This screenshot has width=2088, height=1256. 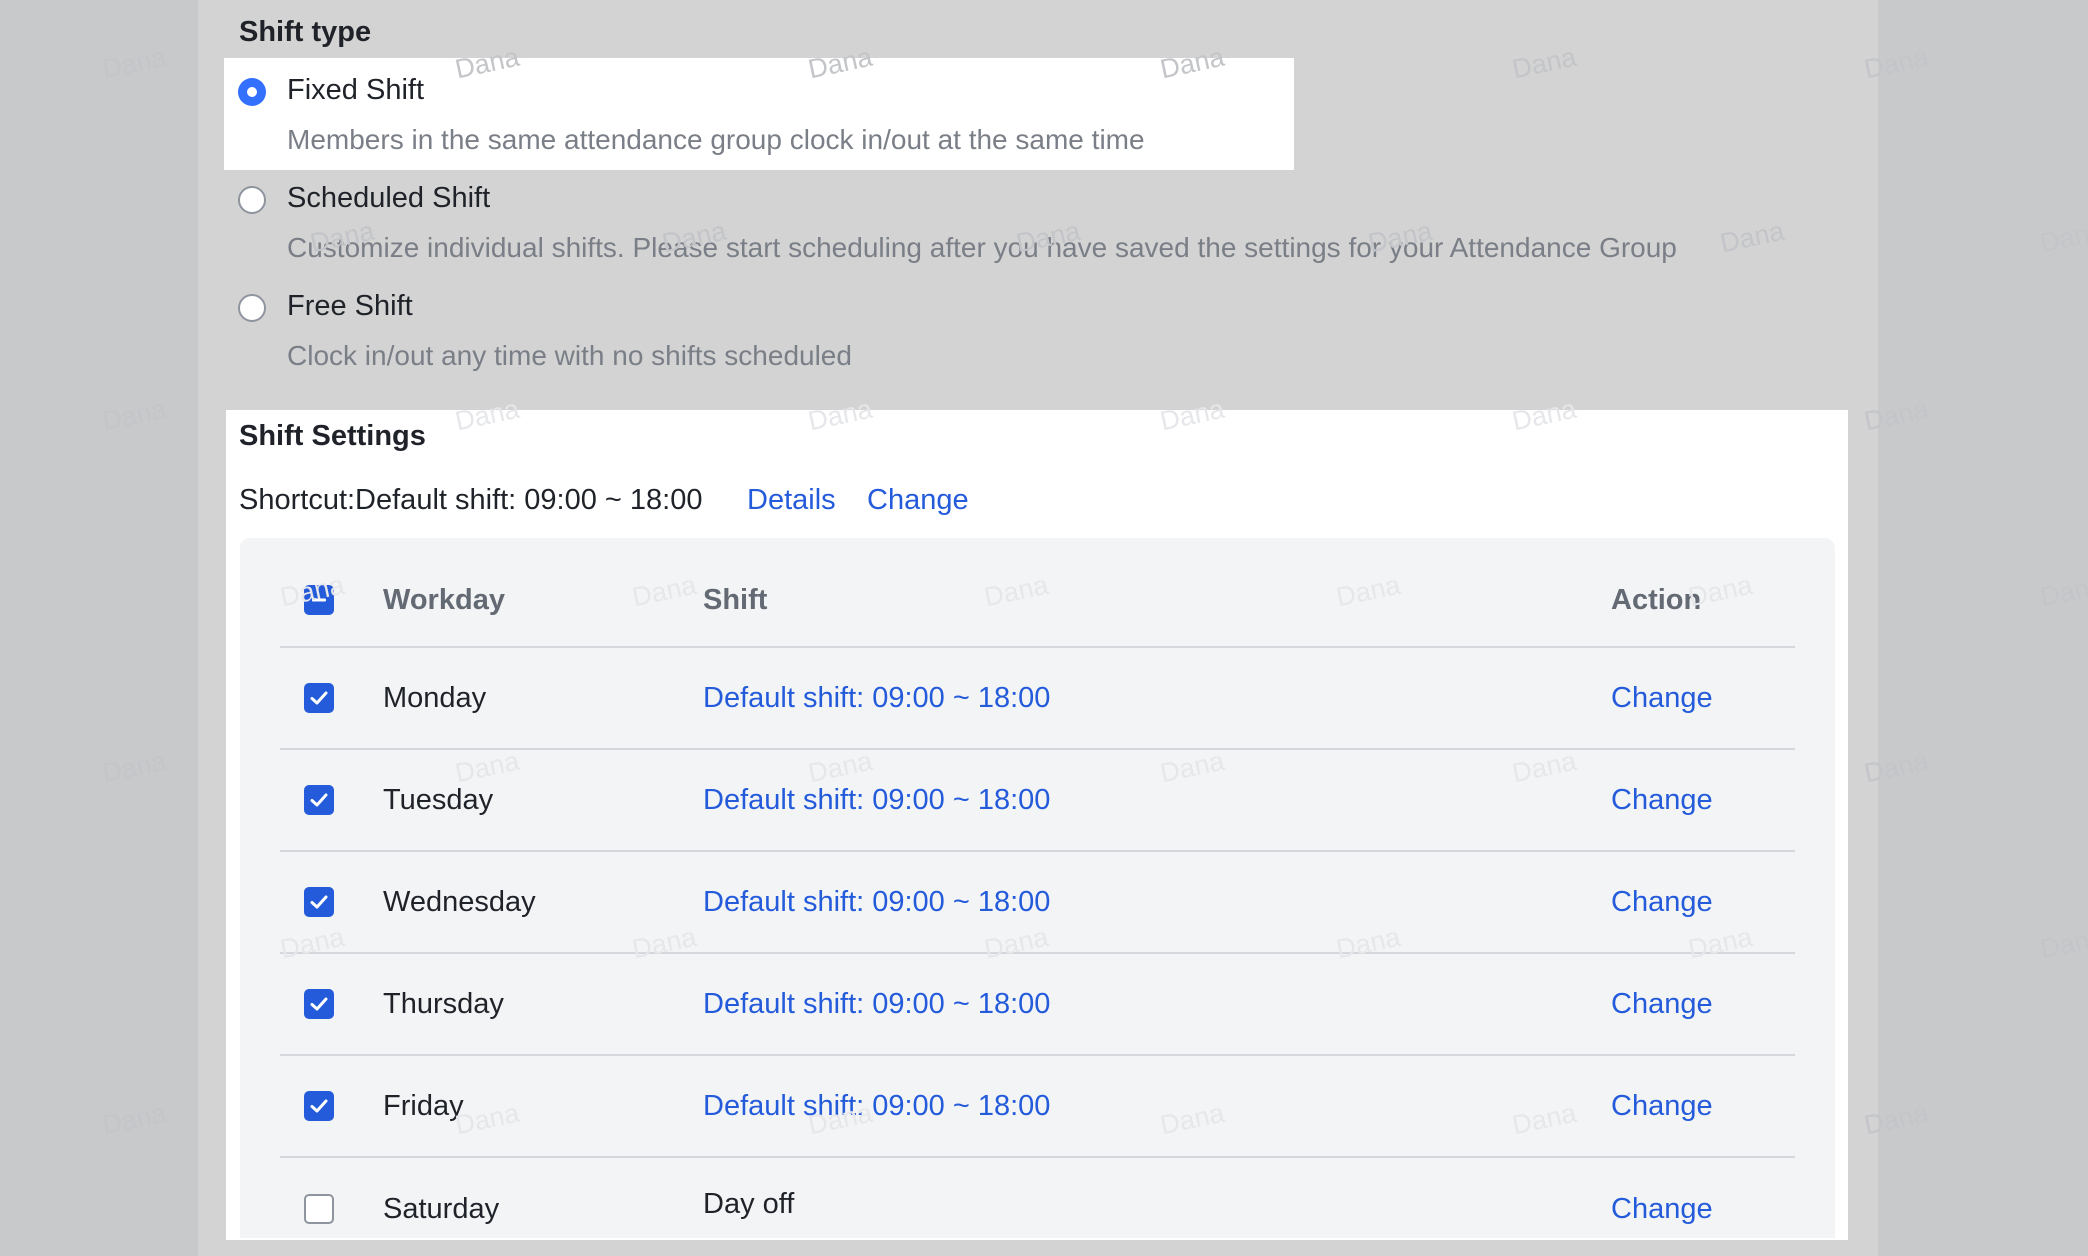 What do you see at coordinates (443, 1004) in the screenshot?
I see `workday-thursday: Thursday` at bounding box center [443, 1004].